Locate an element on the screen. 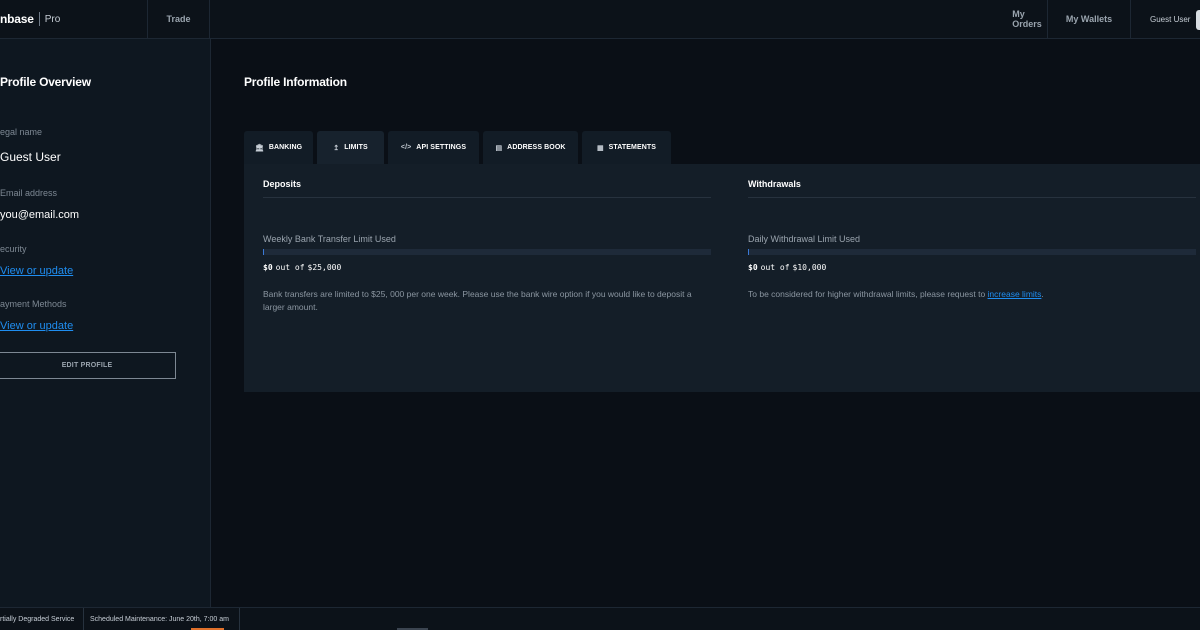 This screenshot has width=1200, height=630. tab-statements: ▦ STATEMENTS is located at coordinates (626, 147).